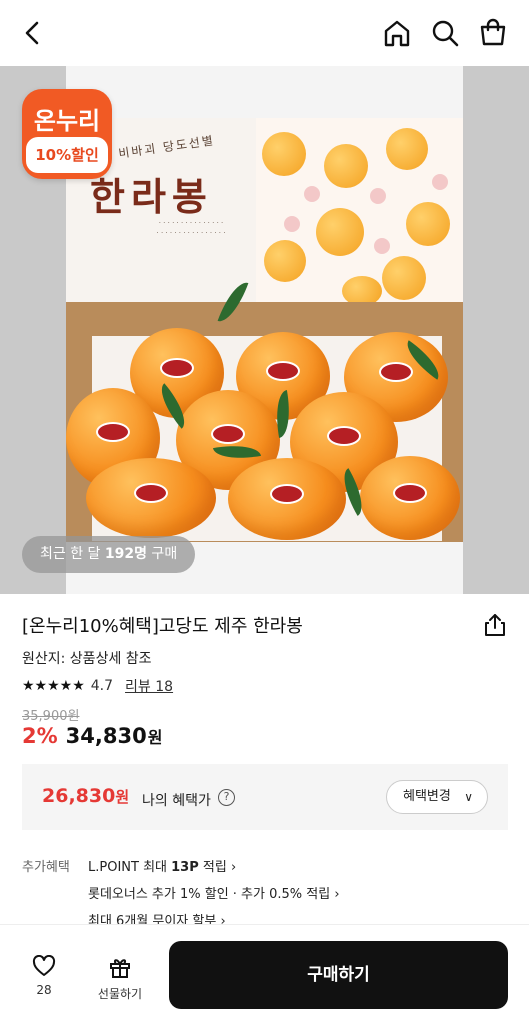  I want to click on gift-icon, so click(120, 968).